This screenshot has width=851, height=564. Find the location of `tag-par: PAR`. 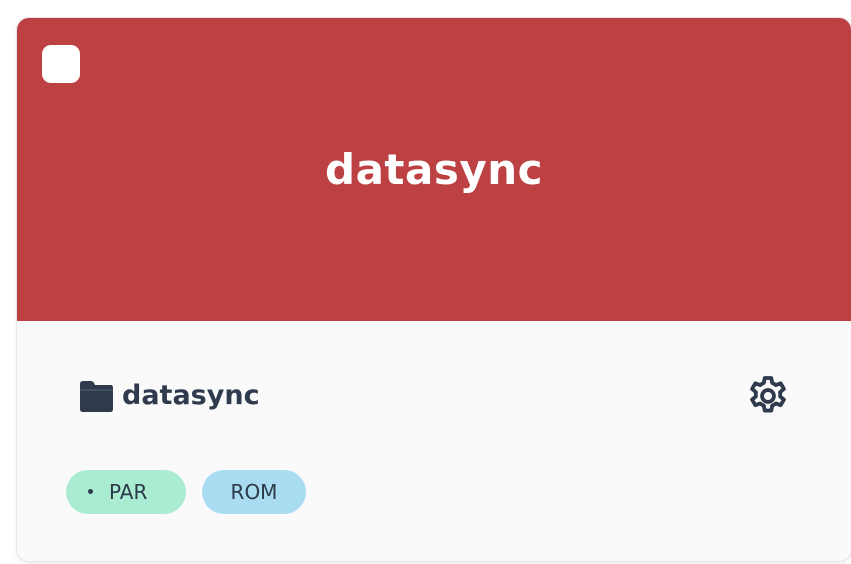

tag-par: PAR is located at coordinates (126, 492).